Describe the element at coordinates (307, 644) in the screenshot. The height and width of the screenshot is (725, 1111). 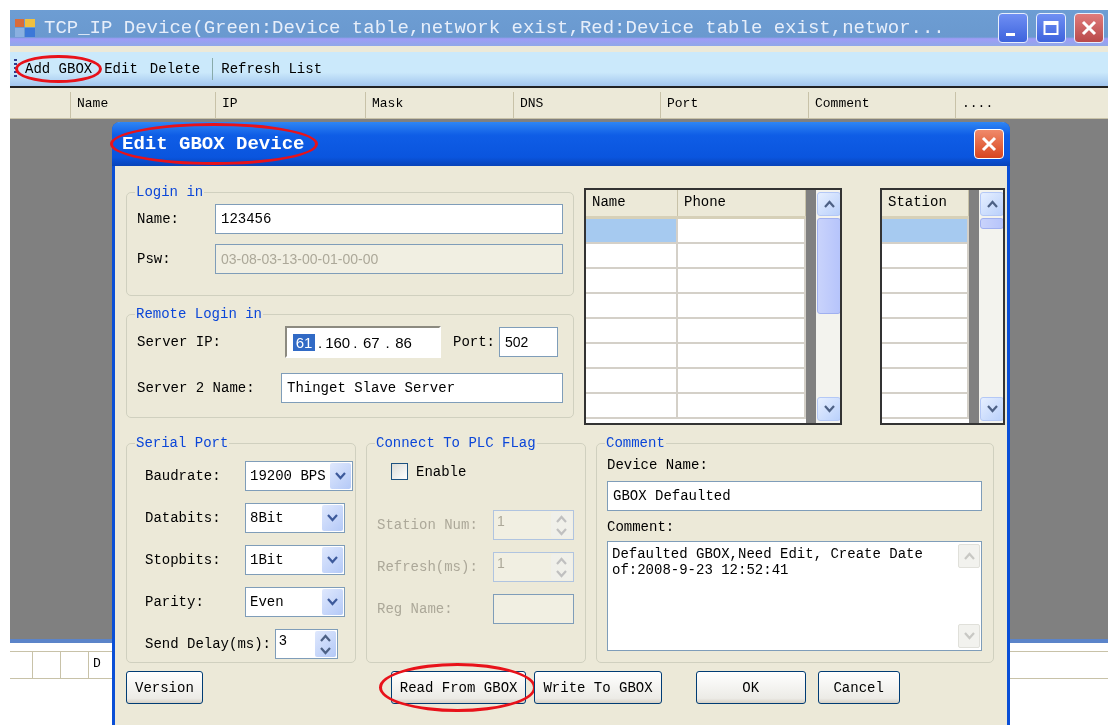
I see `spinner-field: 3` at that location.